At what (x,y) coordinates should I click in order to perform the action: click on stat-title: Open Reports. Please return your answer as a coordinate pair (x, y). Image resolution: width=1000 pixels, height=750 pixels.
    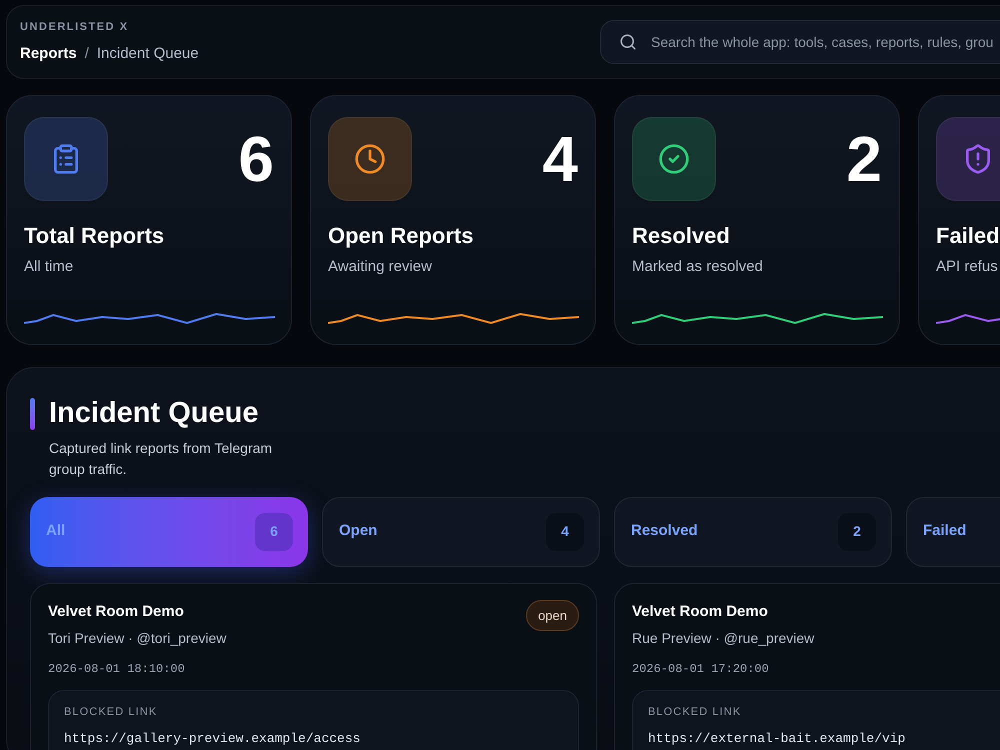
    Looking at the image, I should click on (401, 236).